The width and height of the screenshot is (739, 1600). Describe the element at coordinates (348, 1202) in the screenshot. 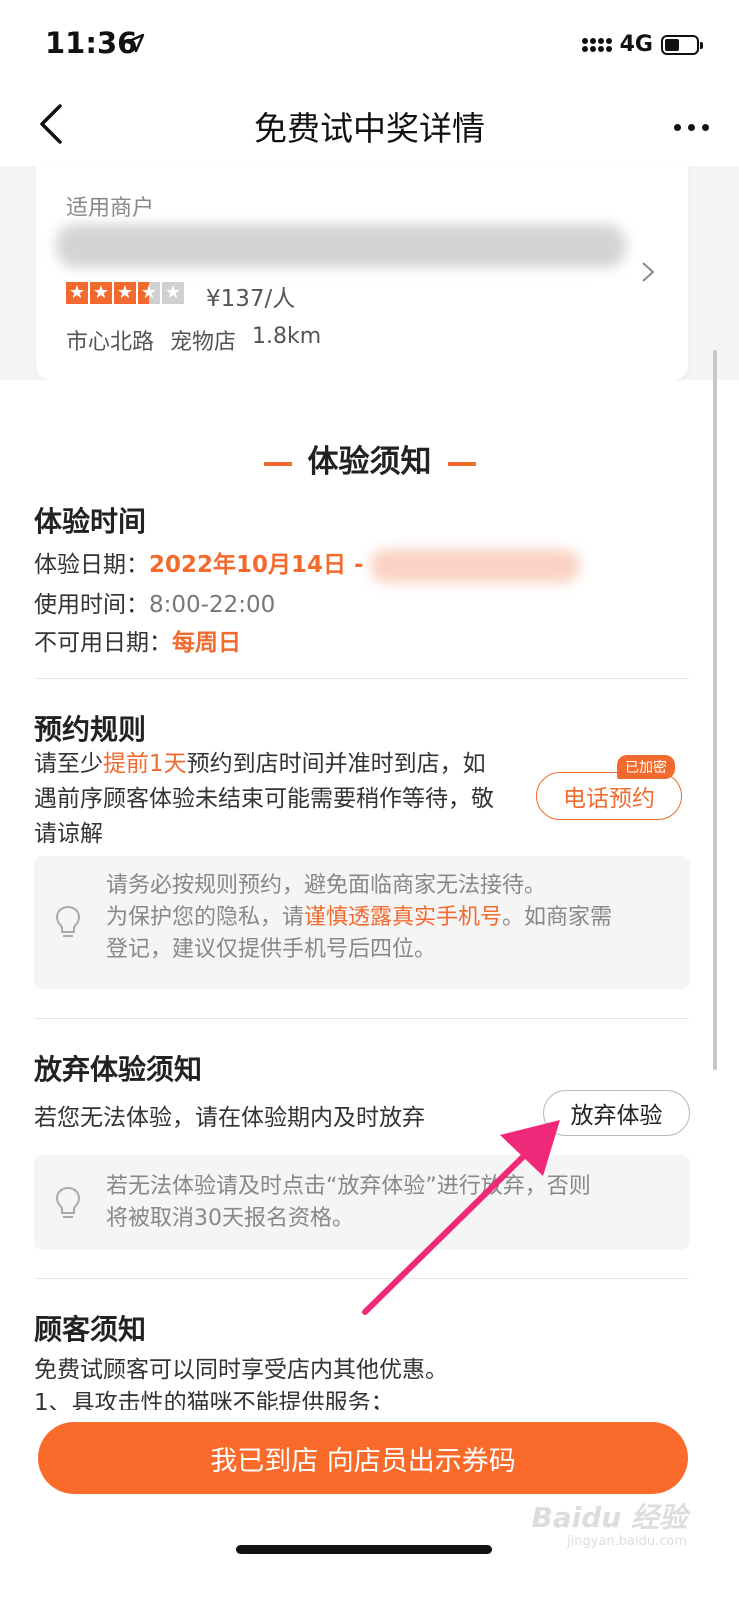

I see `abandon-tip-text: 若无法体验请及时点击“放弃体验”进行放弃，否则 将被取消30天报名资格。` at that location.